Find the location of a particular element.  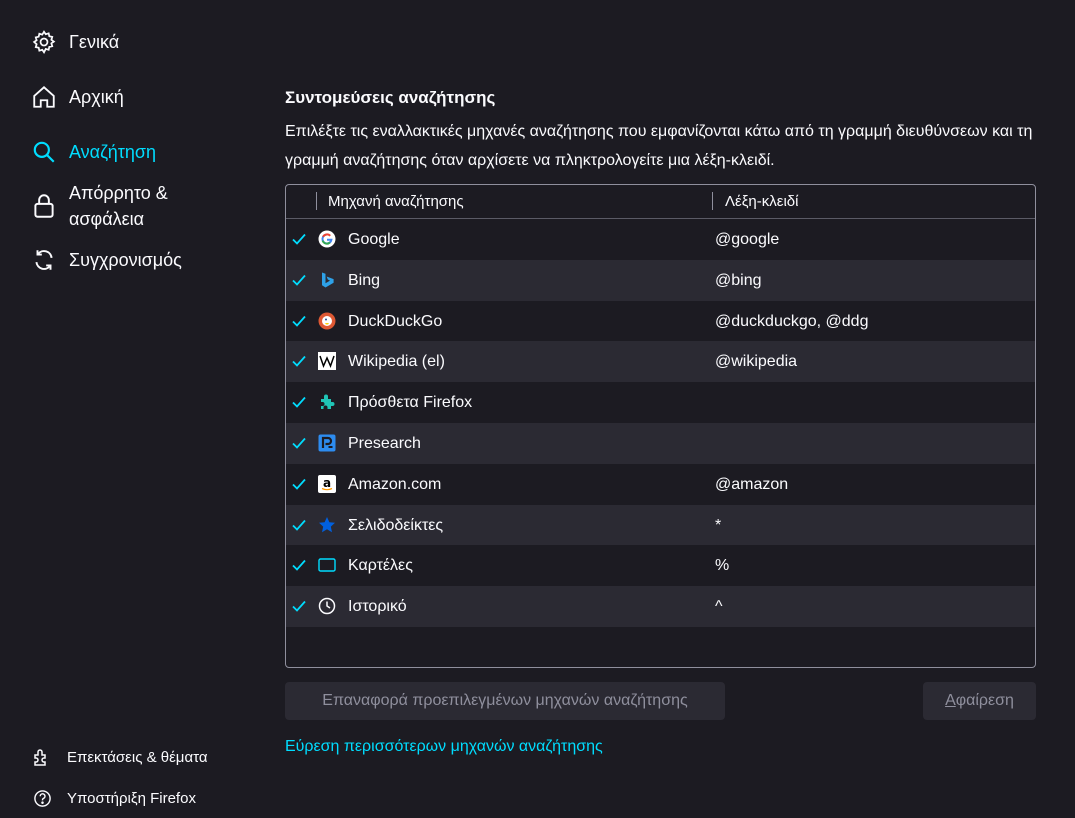

table-row: Ιστορικό ^ is located at coordinates (660, 606).